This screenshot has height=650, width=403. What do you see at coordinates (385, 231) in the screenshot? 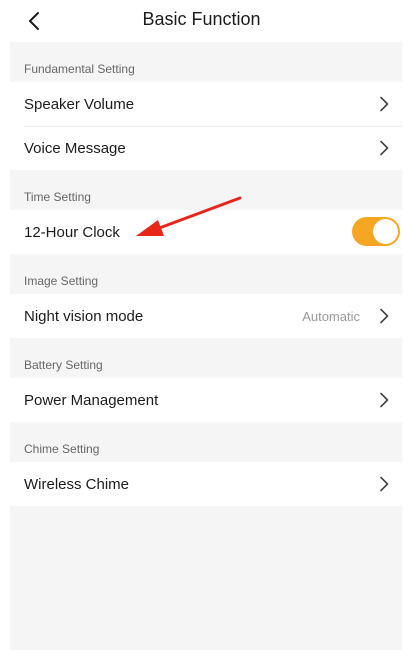
I see `toggle-knob` at bounding box center [385, 231].